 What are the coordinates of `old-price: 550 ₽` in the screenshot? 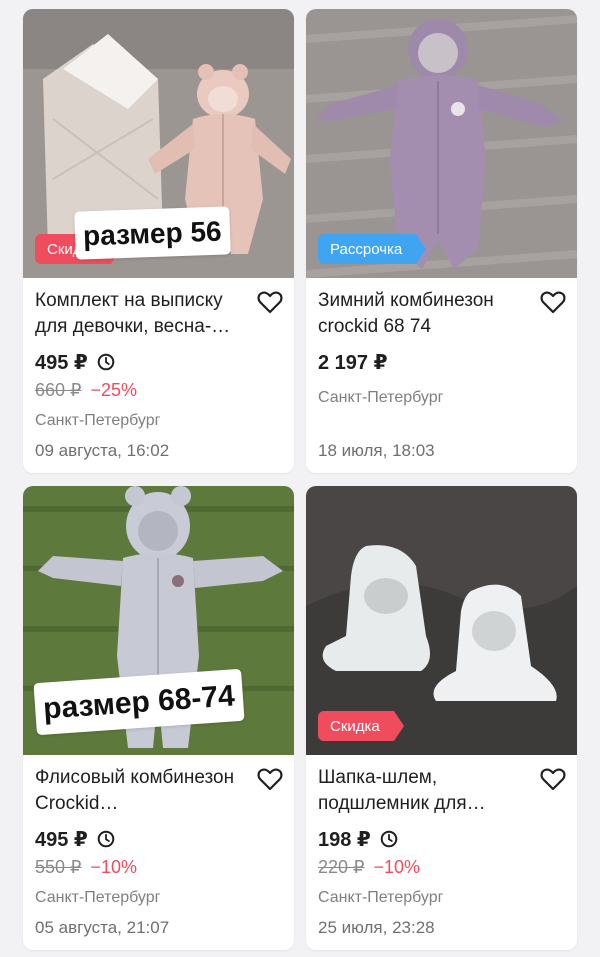 It's located at (58, 867).